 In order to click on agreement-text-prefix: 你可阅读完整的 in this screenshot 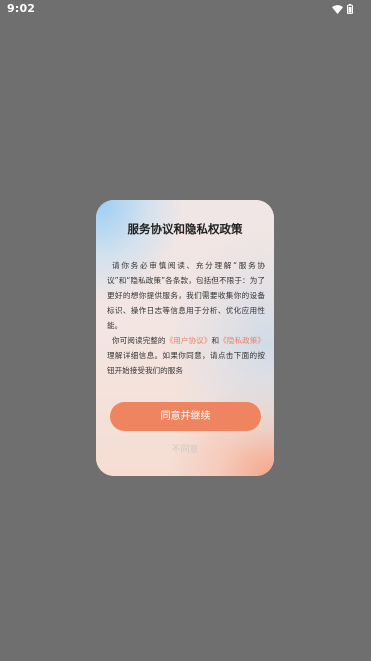, I will do `click(139, 340)`.